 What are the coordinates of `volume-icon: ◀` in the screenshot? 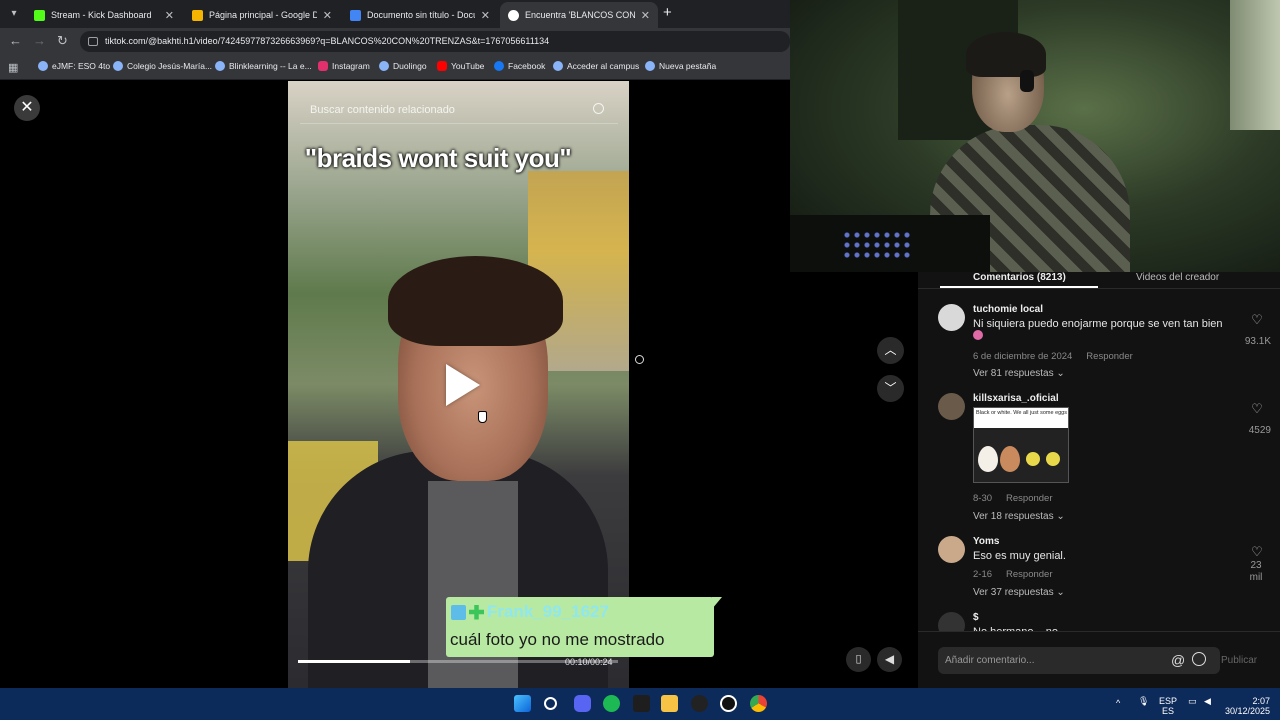 It's located at (889, 659).